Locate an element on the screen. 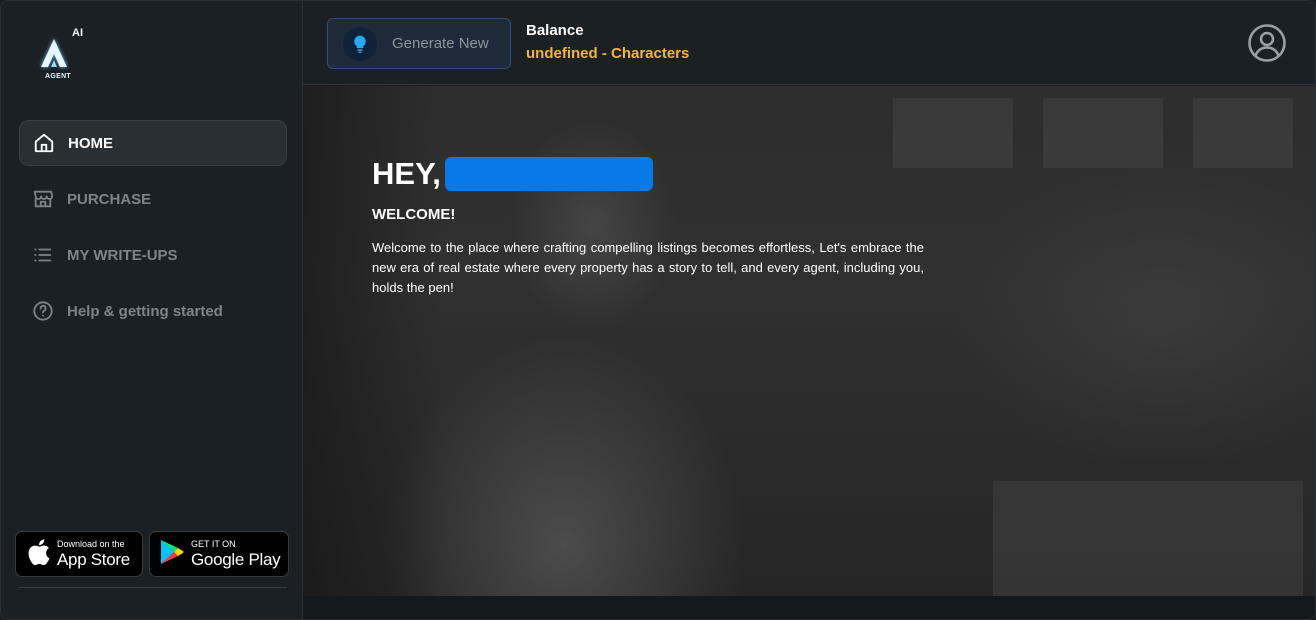 The image size is (1316, 620). footer-bar is located at coordinates (809, 607).